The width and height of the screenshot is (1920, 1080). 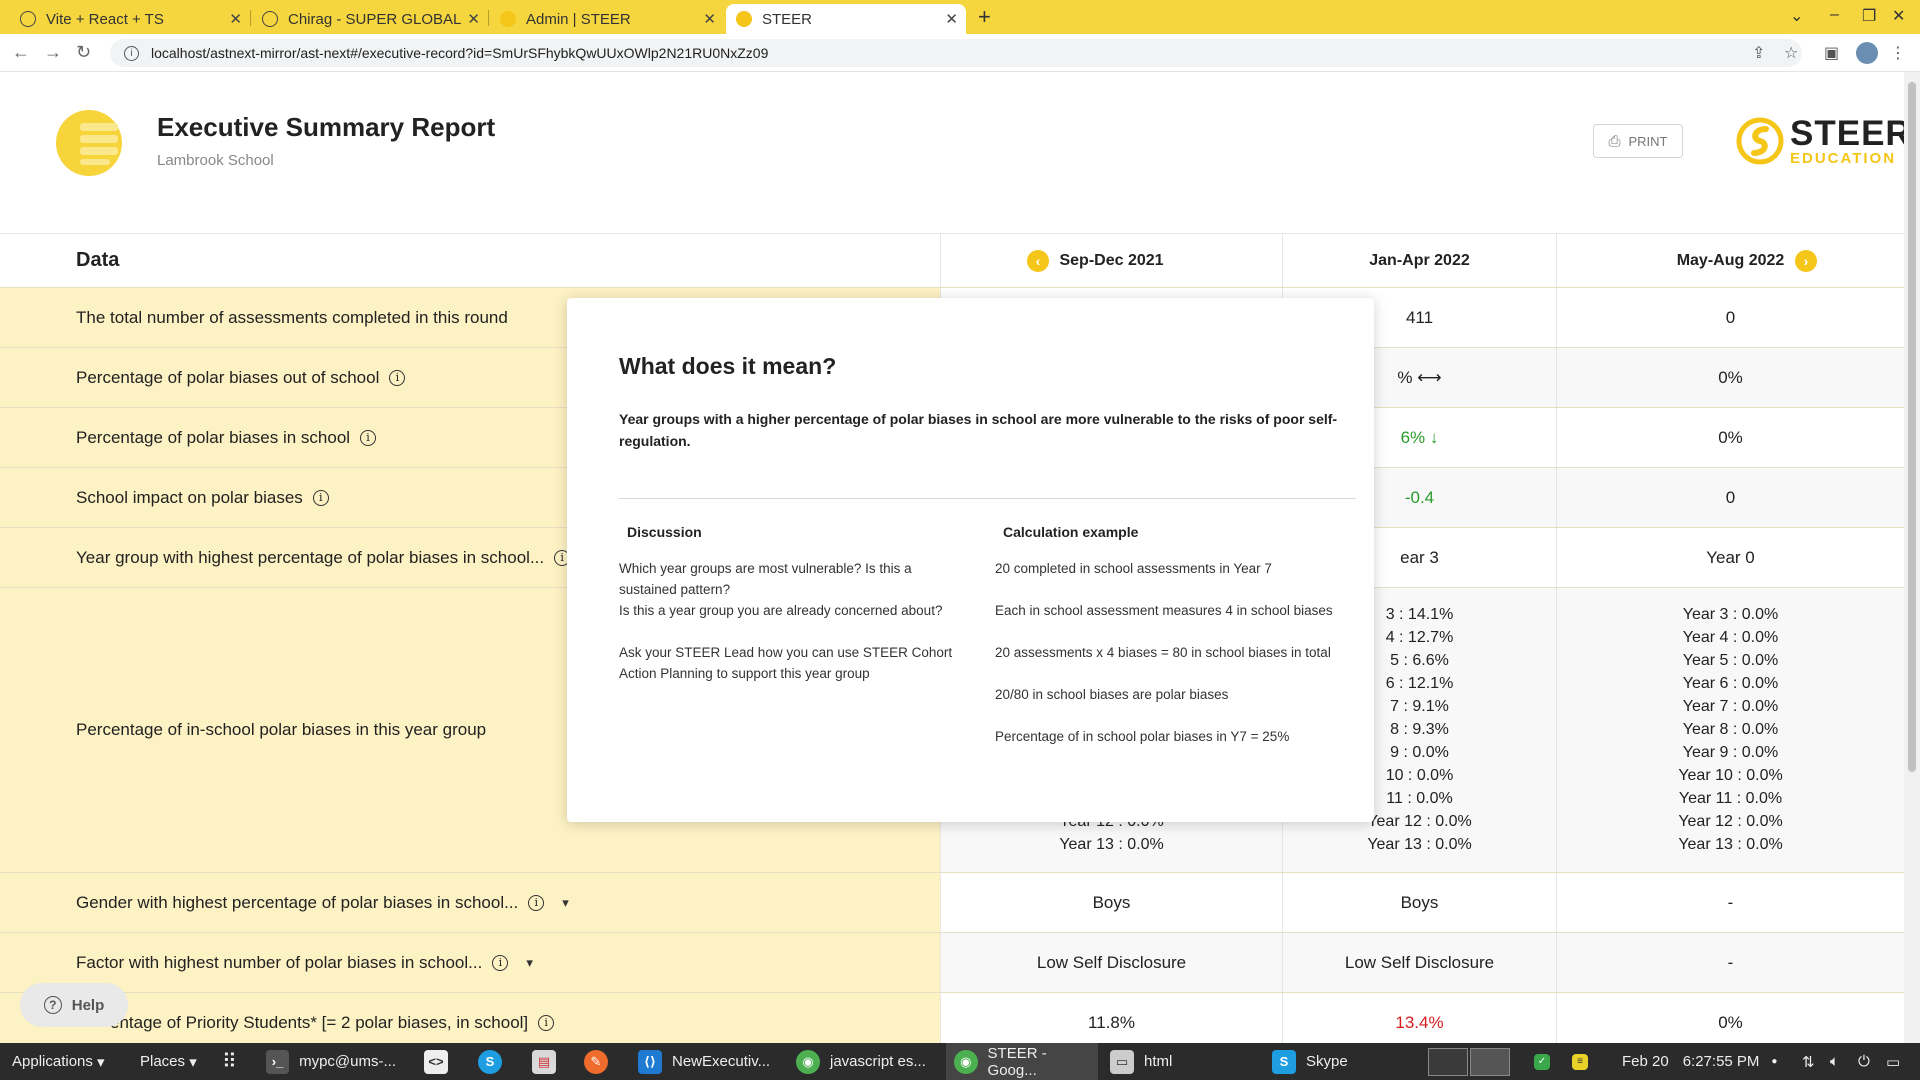 What do you see at coordinates (58, 1061) in the screenshot?
I see `applications-menu: Applications ▾` at bounding box center [58, 1061].